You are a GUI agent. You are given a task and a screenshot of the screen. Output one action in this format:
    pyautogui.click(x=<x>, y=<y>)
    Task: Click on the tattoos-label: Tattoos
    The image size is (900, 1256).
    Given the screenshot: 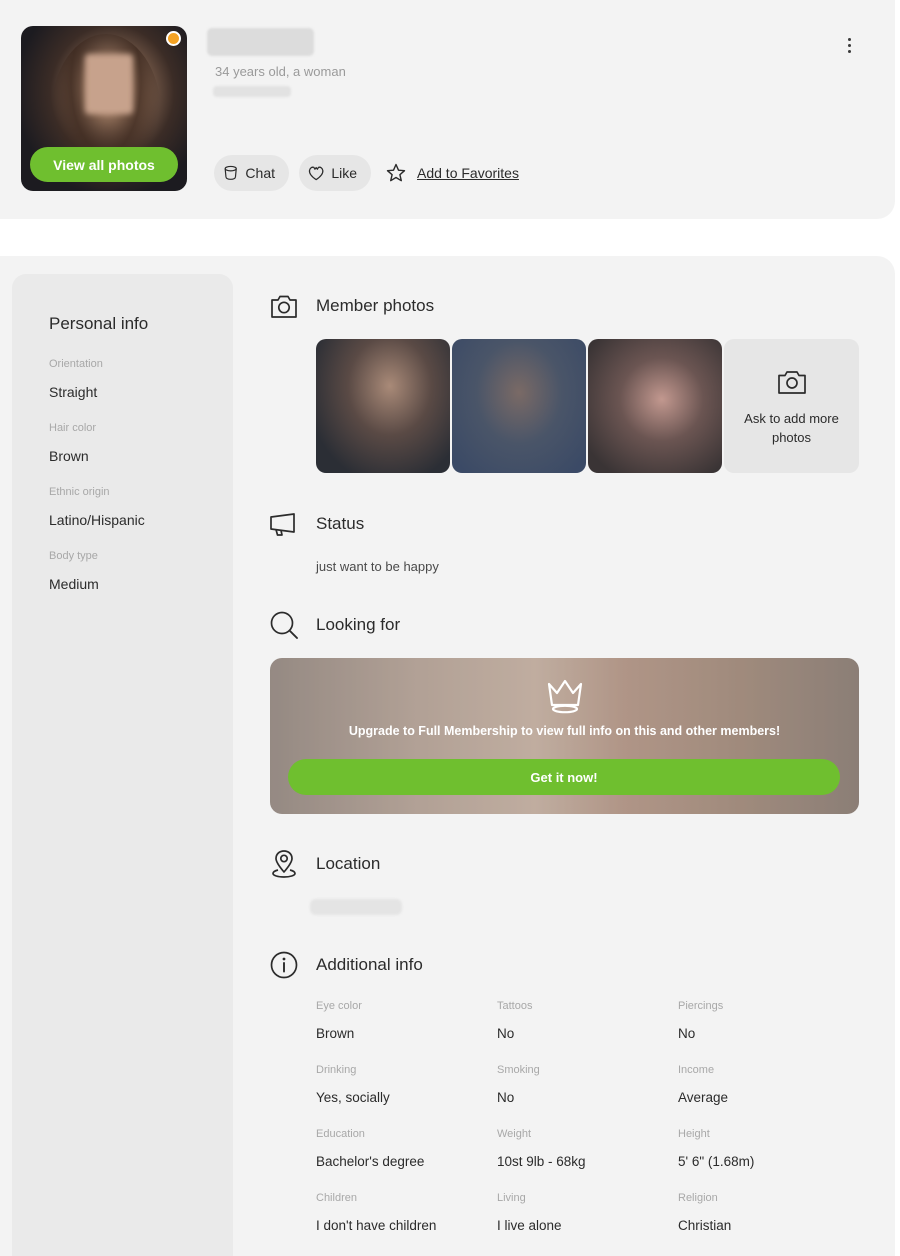 What is the action you would take?
    pyautogui.click(x=515, y=1006)
    